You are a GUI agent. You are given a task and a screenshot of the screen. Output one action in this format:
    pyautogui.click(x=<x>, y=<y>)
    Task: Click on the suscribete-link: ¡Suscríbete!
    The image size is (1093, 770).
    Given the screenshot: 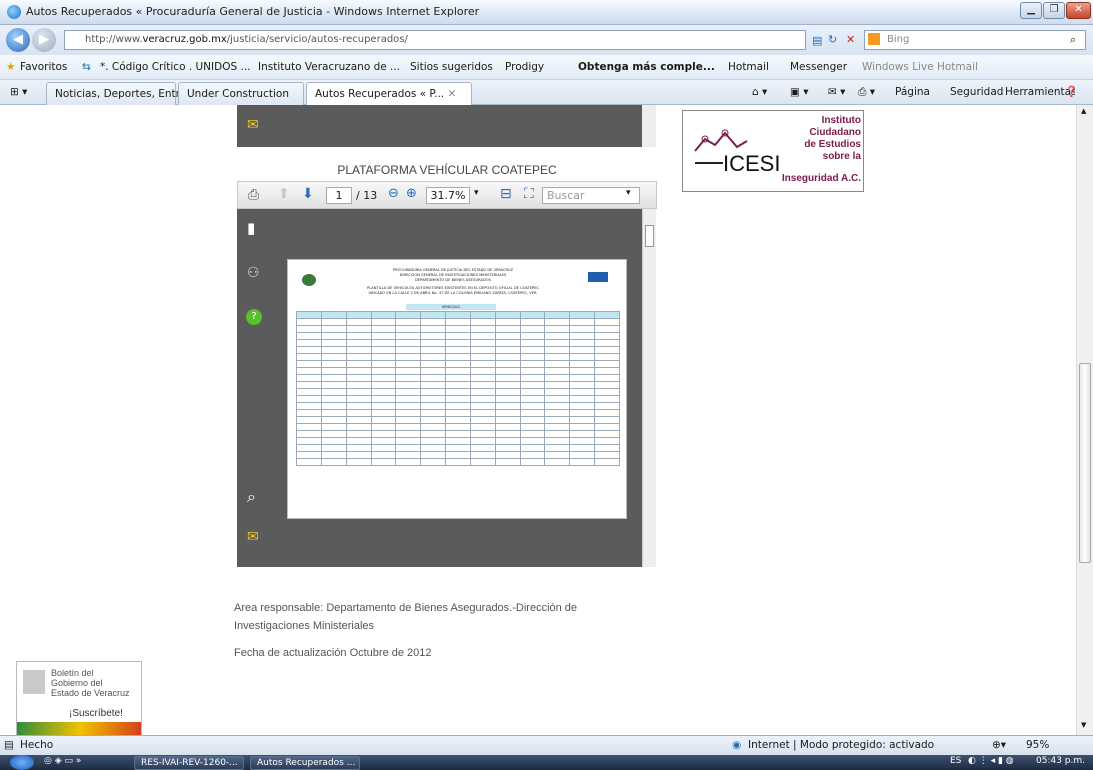 What is the action you would take?
    pyautogui.click(x=96, y=713)
    